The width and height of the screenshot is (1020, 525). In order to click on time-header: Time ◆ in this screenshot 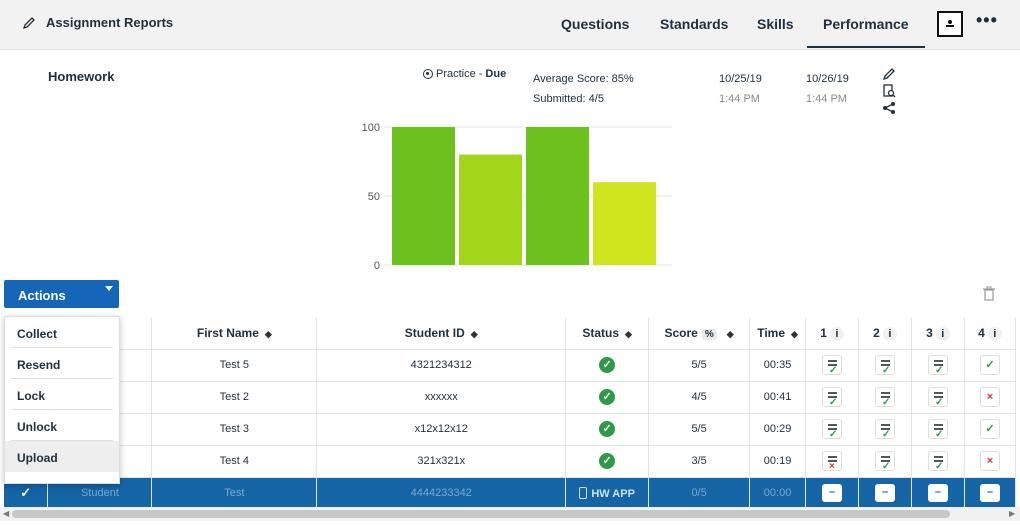, I will do `click(778, 334)`.